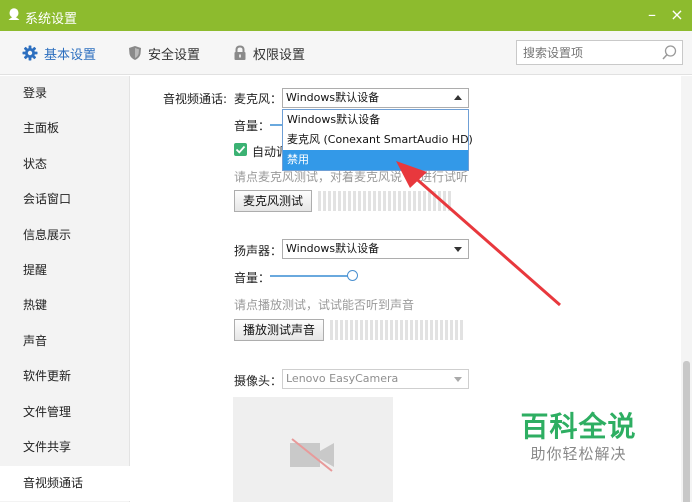 This screenshot has height=502, width=692. What do you see at coordinates (65, 376) in the screenshot?
I see `sidebar-item-software-update: 软件更新` at bounding box center [65, 376].